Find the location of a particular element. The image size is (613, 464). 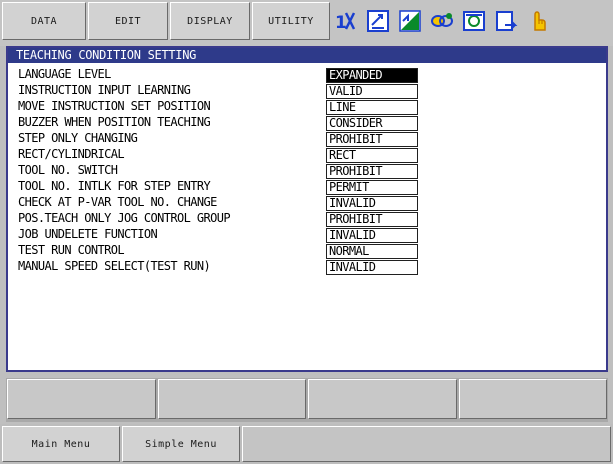

setting-row: MOVE INSTRUCTION SET POSITION LINE is located at coordinates (307, 107).